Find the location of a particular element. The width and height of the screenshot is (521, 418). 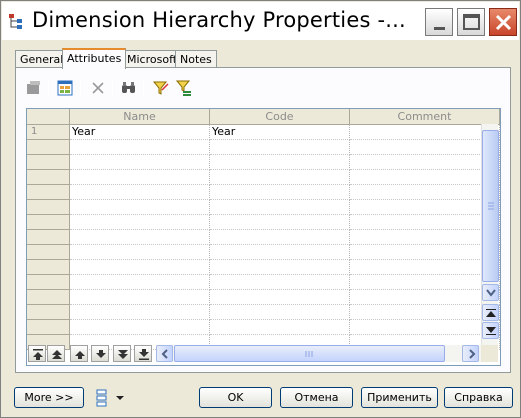

more-button: More >> is located at coordinates (49, 397).